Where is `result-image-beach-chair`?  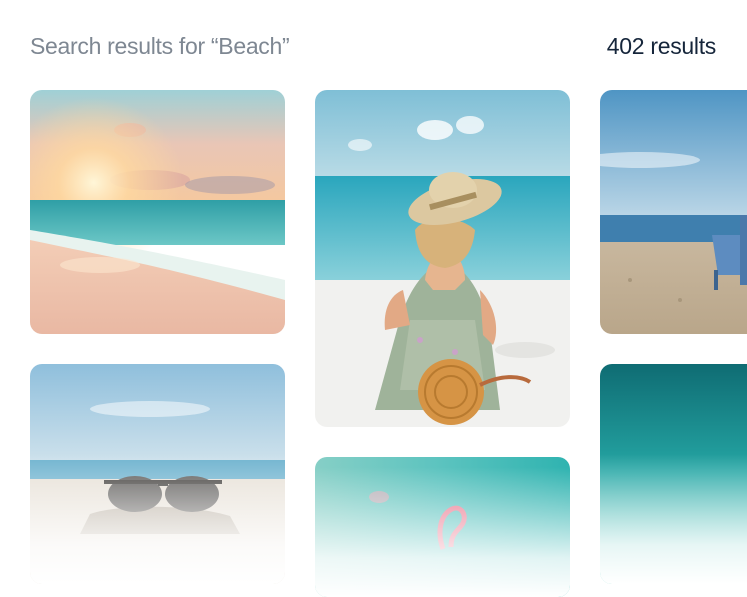
result-image-beach-chair is located at coordinates (673, 212).